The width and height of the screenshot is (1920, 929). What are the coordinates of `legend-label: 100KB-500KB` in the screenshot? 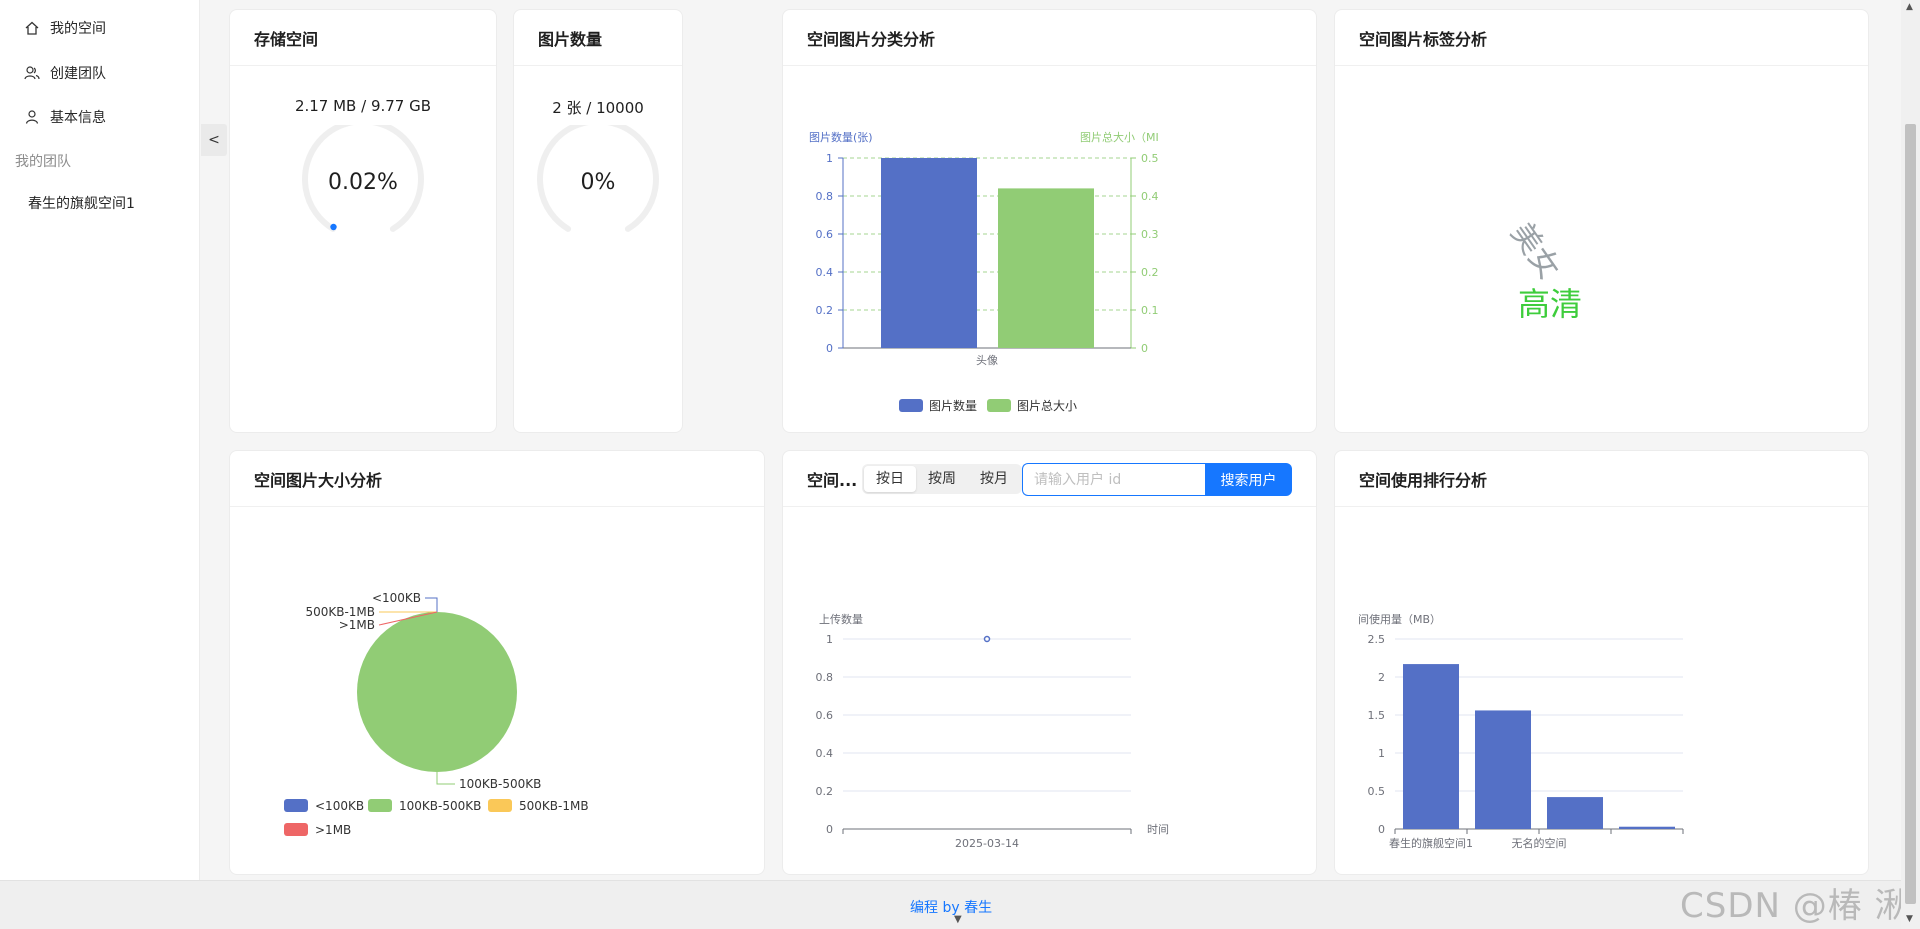 It's located at (440, 806).